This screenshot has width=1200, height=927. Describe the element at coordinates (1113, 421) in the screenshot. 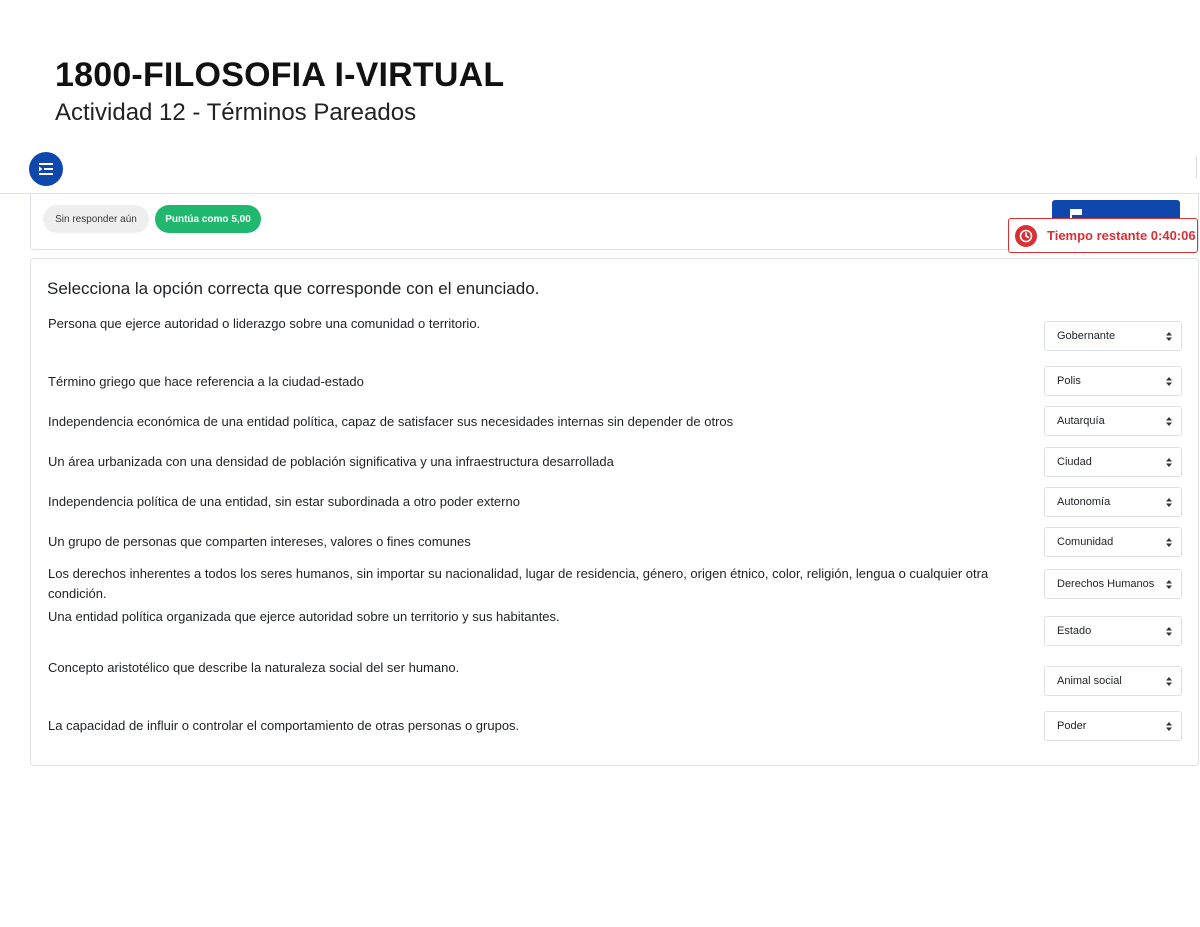

I see `match-select: Autarquía` at that location.